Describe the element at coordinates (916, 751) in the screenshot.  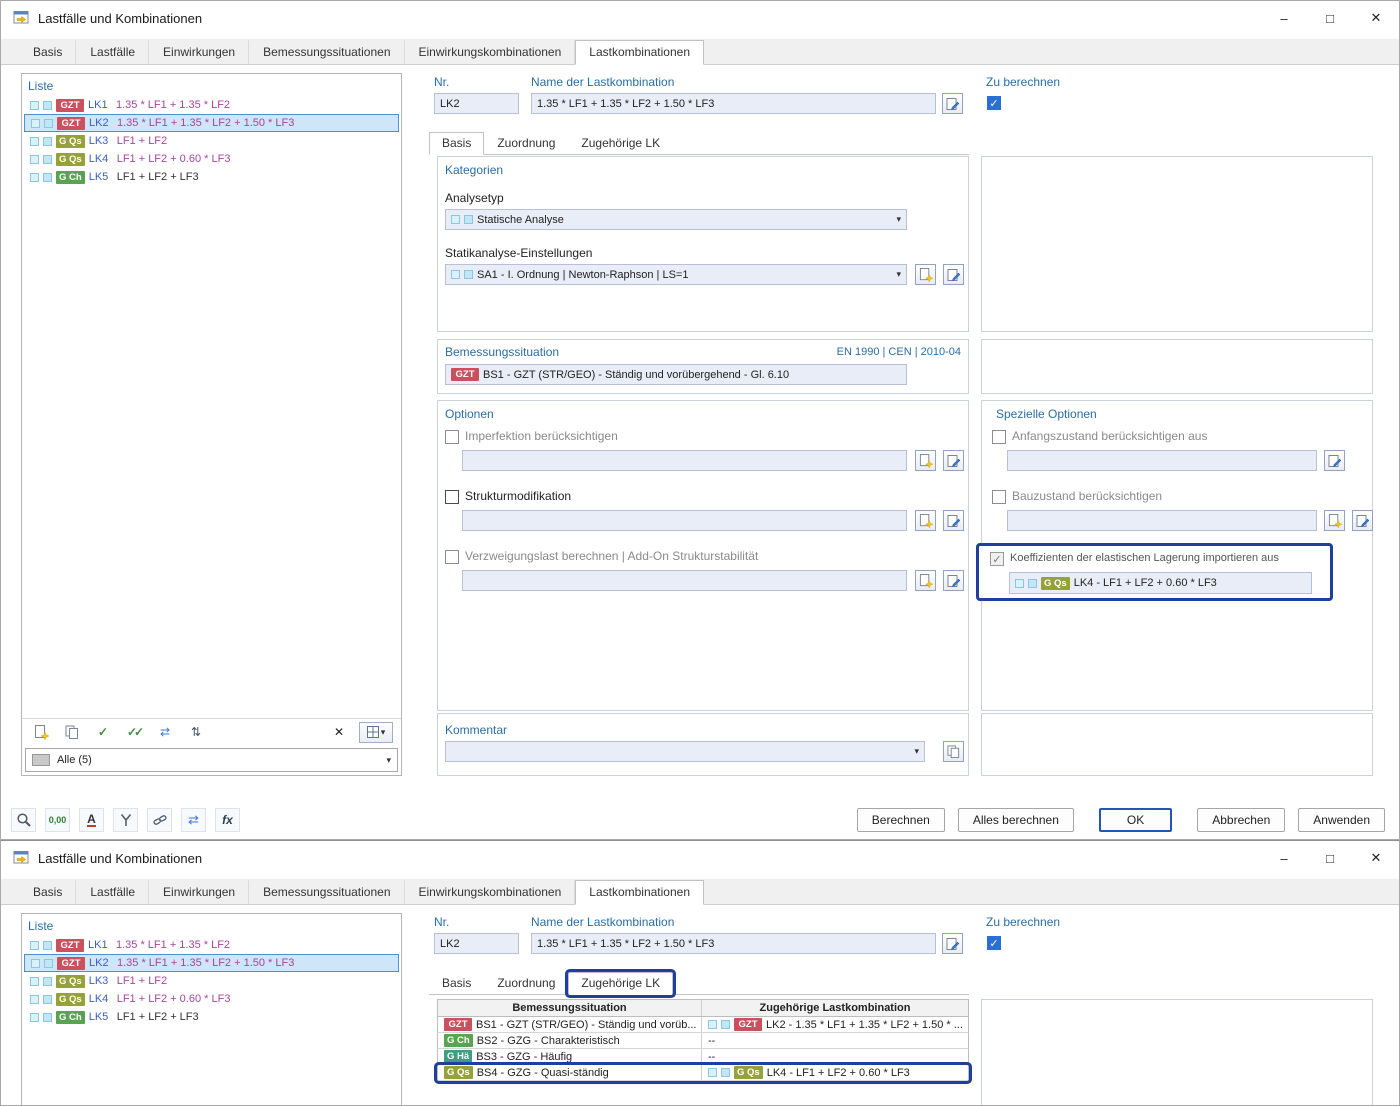
I see `chevron-down-icon: ▾` at that location.